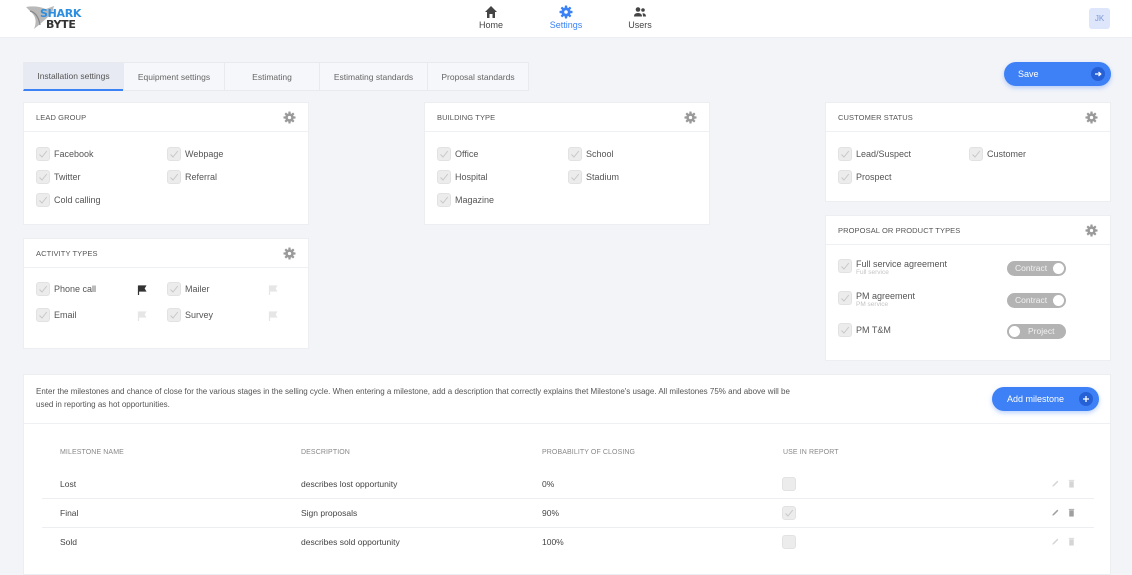  I want to click on customer-status-item-customer: Customer, so click(997, 154).